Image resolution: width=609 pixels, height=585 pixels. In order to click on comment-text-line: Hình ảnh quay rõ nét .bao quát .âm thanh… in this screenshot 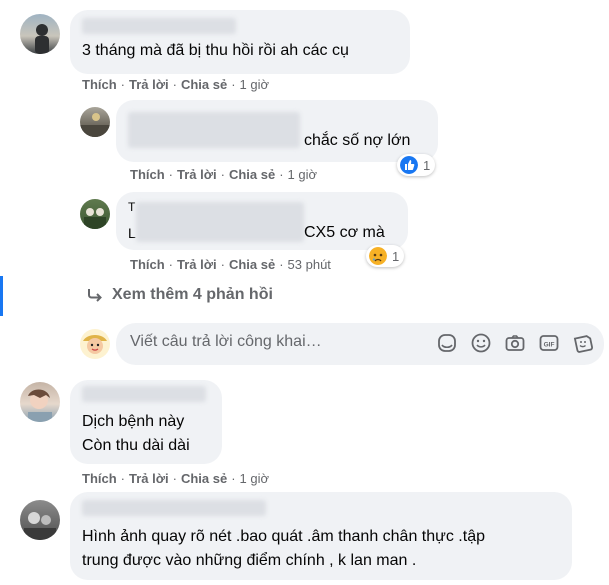, I will do `click(283, 536)`.